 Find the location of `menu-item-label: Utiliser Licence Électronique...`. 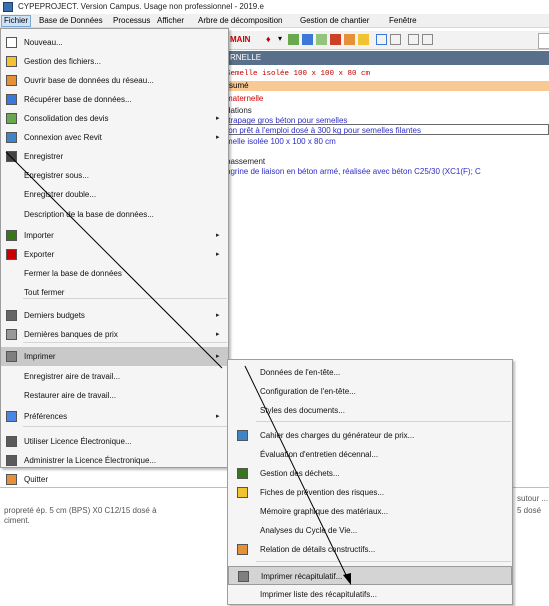

menu-item-label: Utiliser Licence Électronique... is located at coordinates (78, 441).